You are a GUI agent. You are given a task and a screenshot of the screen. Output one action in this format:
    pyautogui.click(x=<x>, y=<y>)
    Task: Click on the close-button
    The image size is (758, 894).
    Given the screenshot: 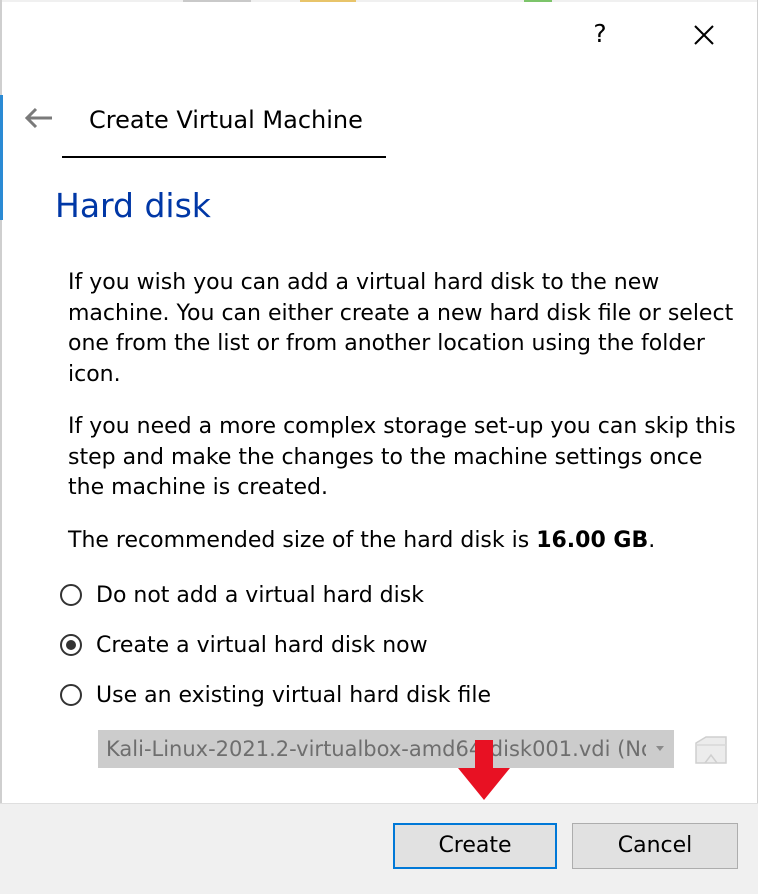 What is the action you would take?
    pyautogui.click(x=704, y=35)
    